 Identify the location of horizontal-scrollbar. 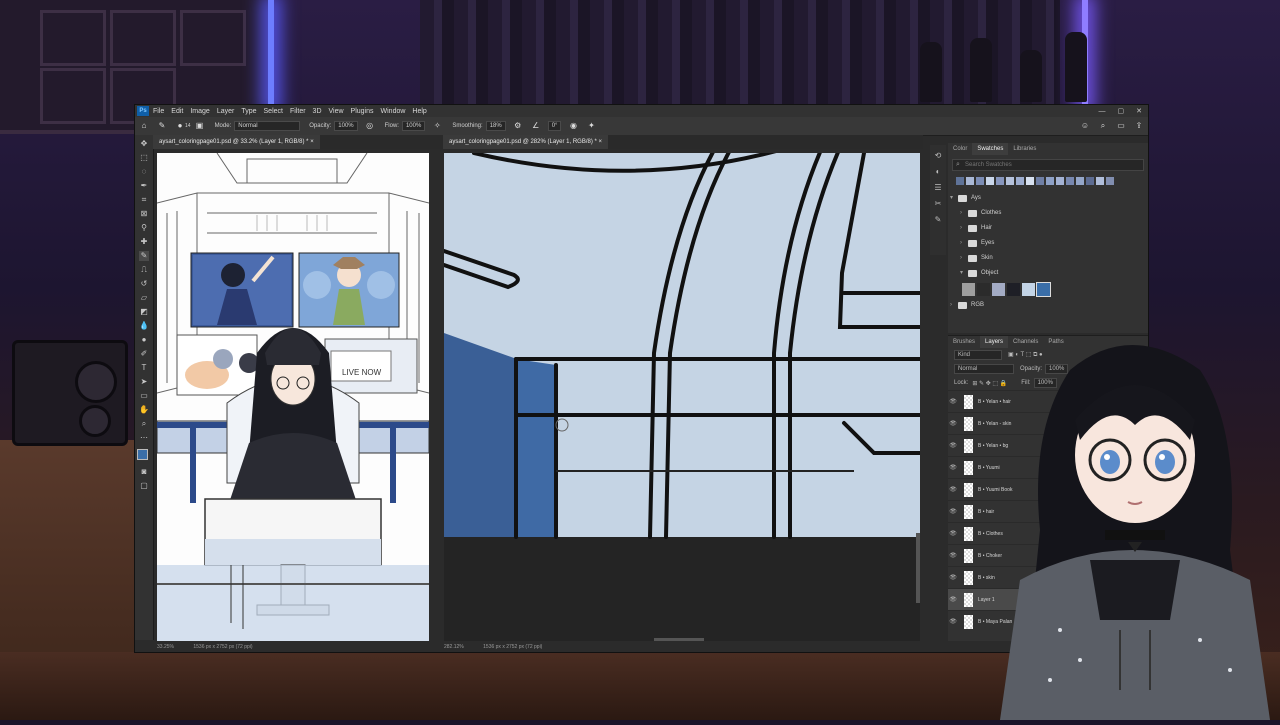
(679, 639).